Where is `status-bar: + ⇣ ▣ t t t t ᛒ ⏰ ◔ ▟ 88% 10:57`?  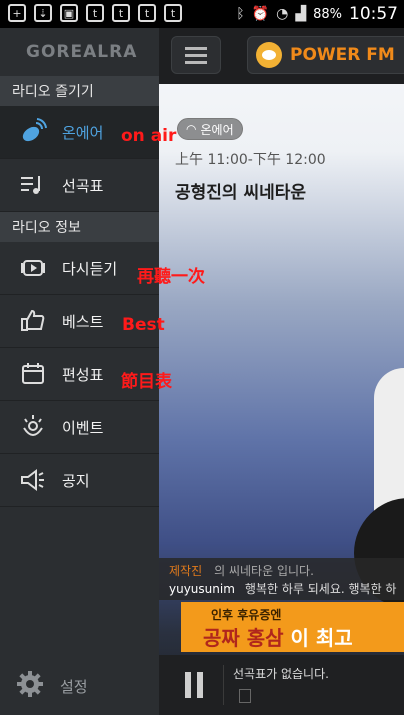 status-bar: + ⇣ ▣ t t t t ᛒ ⏰ ◔ ▟ 88% 10:57 is located at coordinates (202, 14).